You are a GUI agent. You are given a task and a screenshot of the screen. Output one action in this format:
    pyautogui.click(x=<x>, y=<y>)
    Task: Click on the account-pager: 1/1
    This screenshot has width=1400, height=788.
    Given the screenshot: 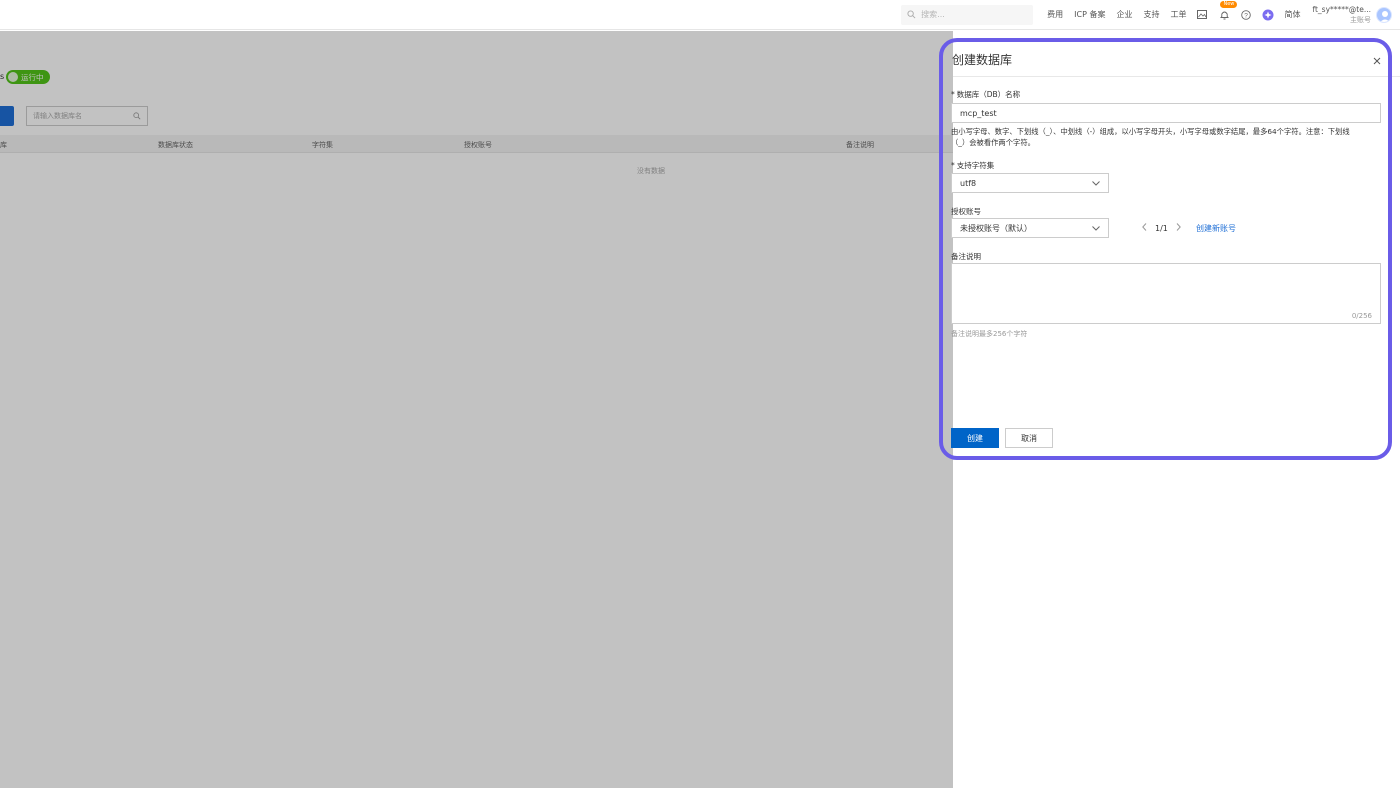 What is the action you would take?
    pyautogui.click(x=1161, y=228)
    